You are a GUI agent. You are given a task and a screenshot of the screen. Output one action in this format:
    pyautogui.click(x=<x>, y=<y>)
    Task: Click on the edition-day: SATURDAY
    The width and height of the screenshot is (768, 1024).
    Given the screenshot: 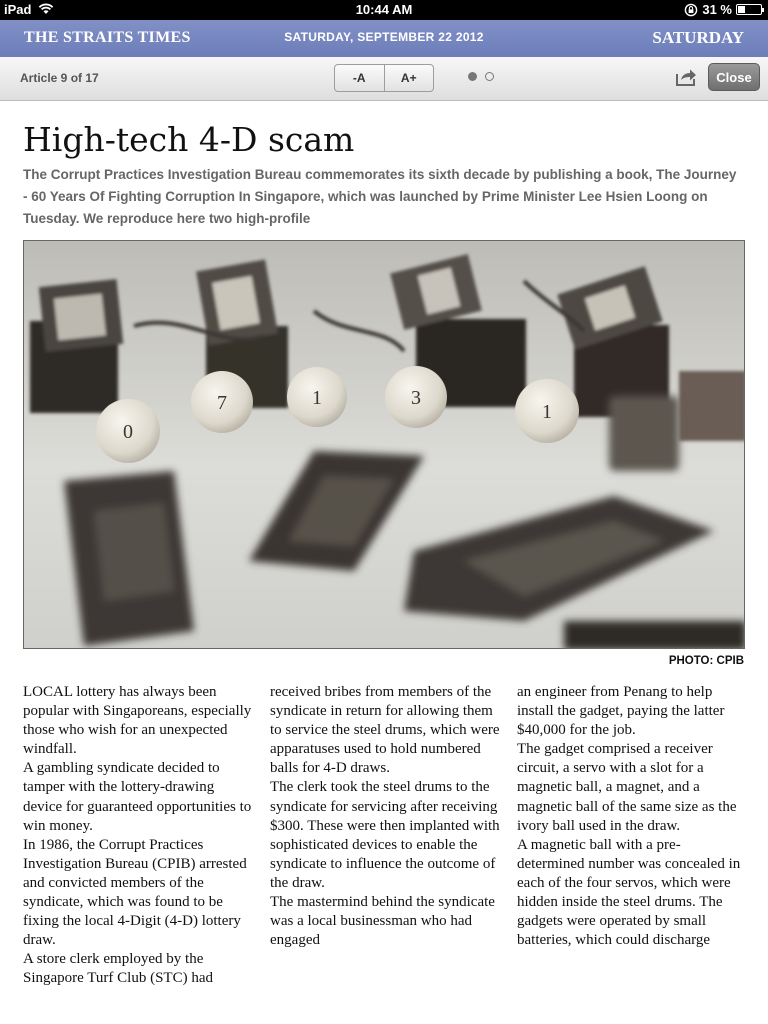 What is the action you would take?
    pyautogui.click(x=698, y=37)
    